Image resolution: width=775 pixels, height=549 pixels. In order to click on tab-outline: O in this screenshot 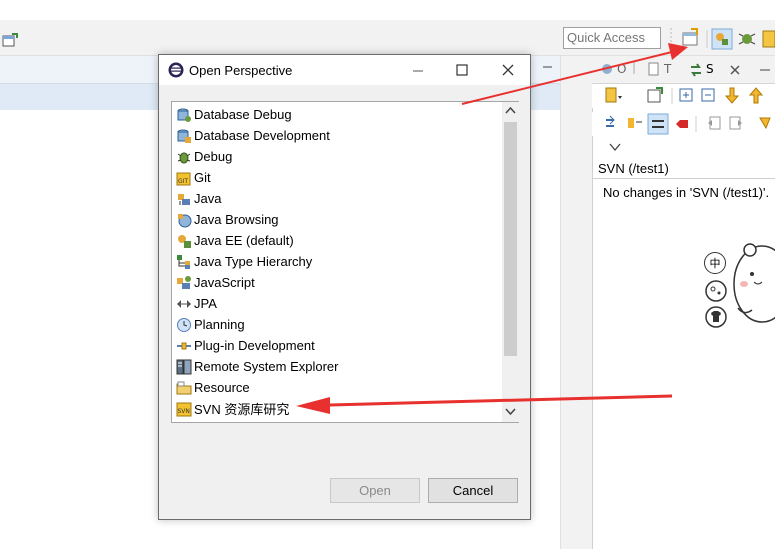, I will do `click(621, 69)`.